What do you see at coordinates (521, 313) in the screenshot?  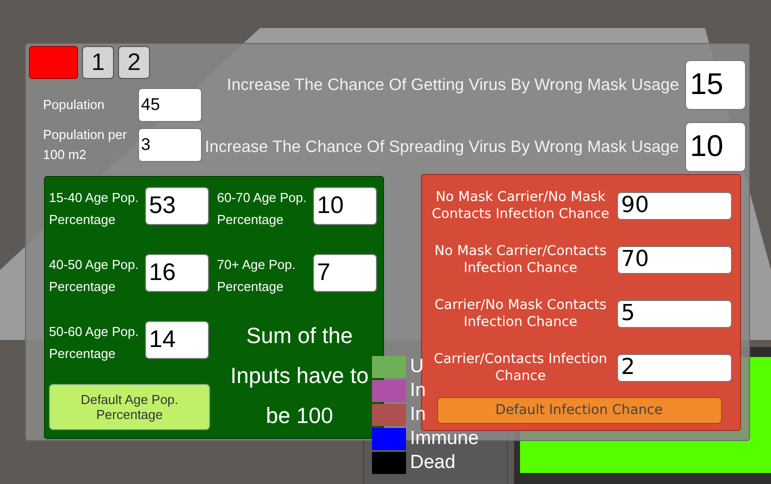 I see `field-label: Carrier/No Mask Contacts Infection Chance` at bounding box center [521, 313].